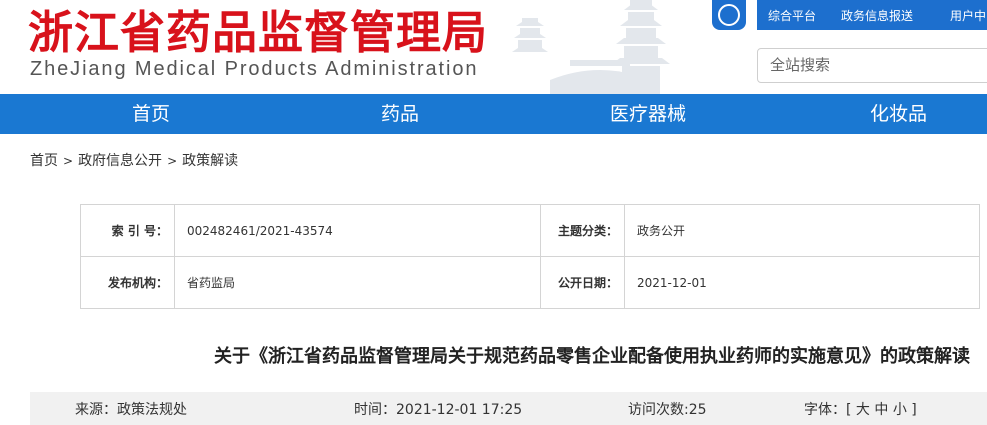  Describe the element at coordinates (258, 33) in the screenshot. I see `site-title: 浙江省药品监督管理局` at that location.